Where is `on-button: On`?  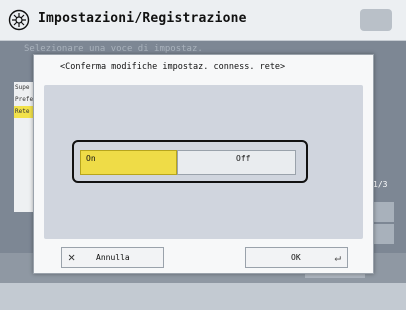
on-button: On is located at coordinates (128, 162).